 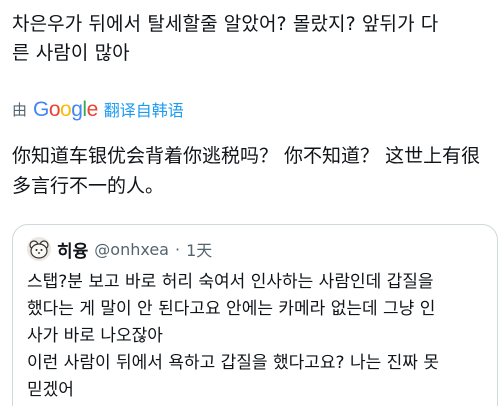 I want to click on bear-avatar-icon, so click(x=39, y=249).